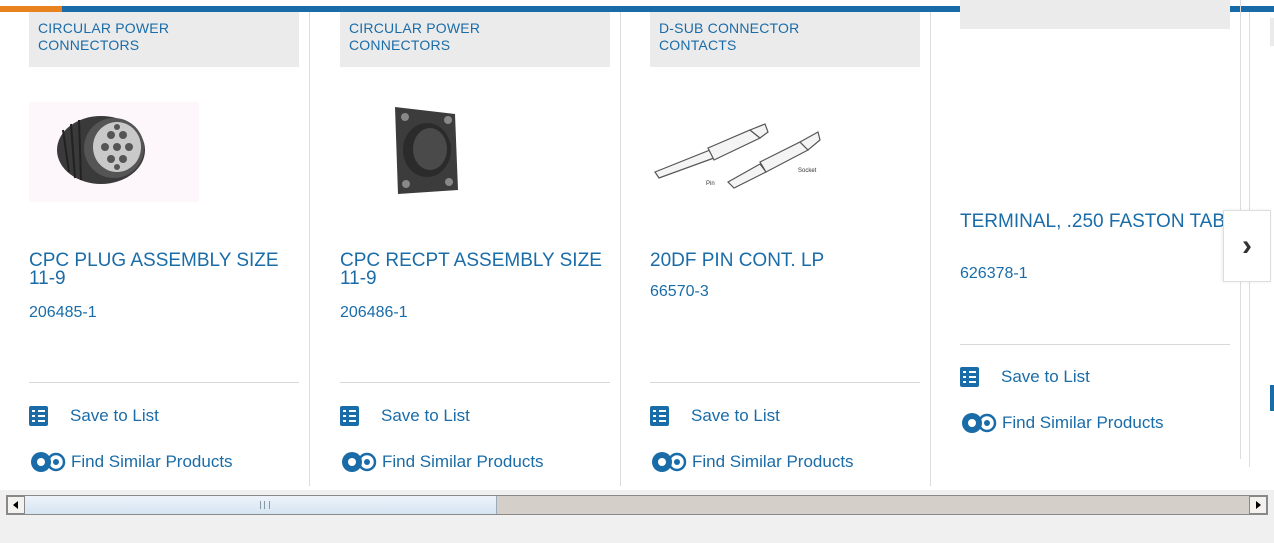 The image size is (1274, 543). Describe the element at coordinates (265, 505) in the screenshot. I see `grip-icon` at that location.